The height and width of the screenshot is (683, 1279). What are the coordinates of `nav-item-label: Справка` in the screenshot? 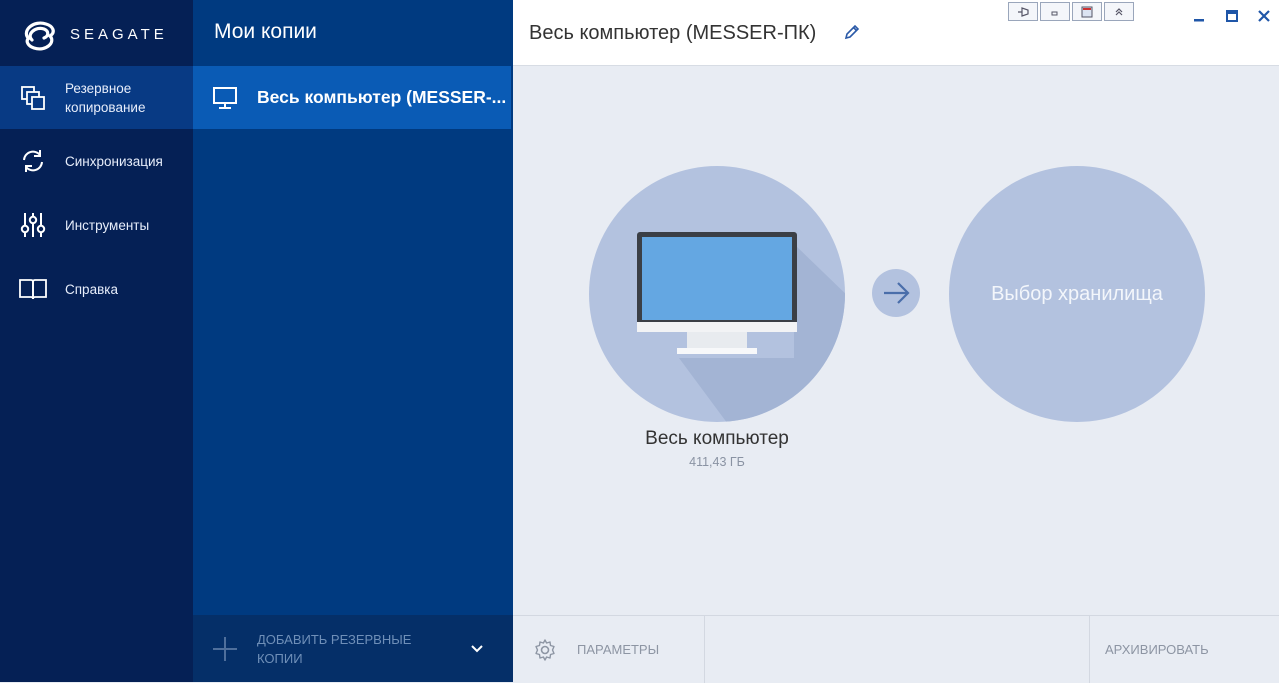 It's located at (91, 289).